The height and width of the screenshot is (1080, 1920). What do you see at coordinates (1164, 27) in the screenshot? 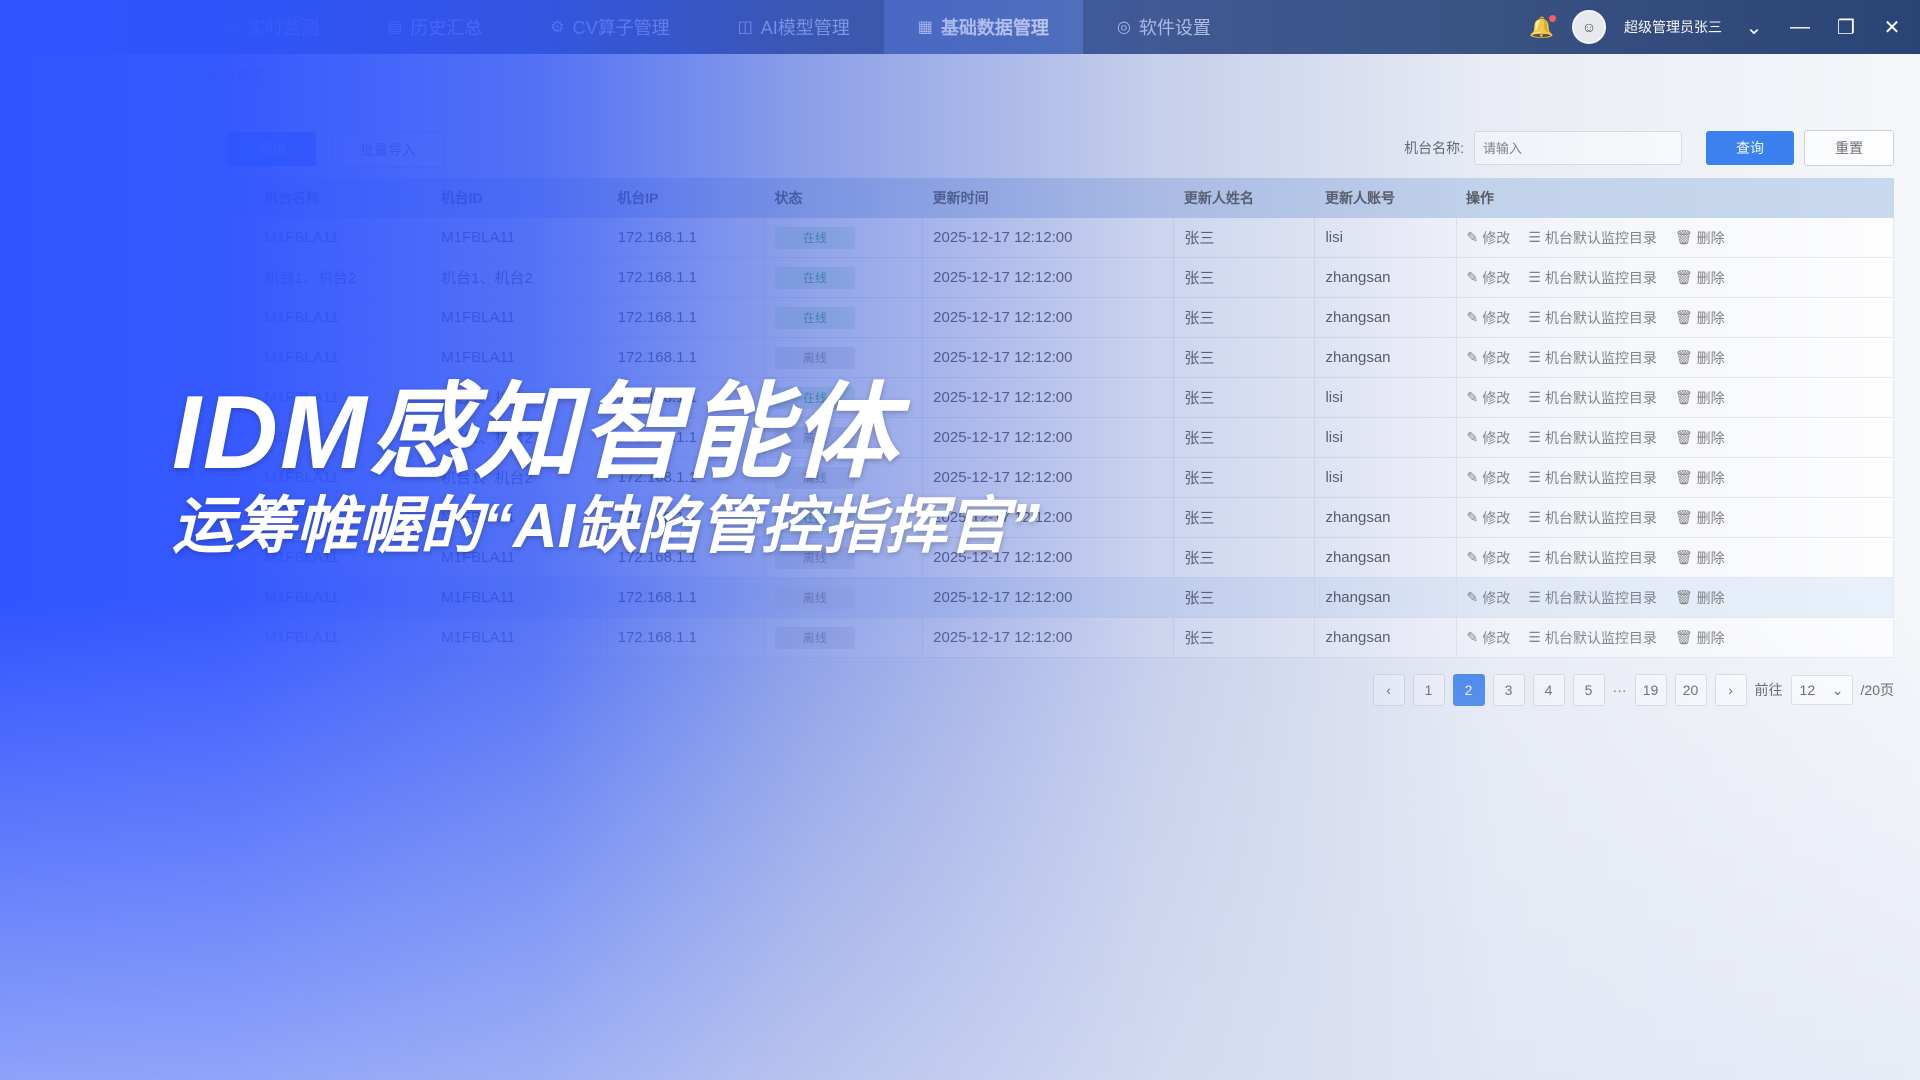
I see `nav-tab-5: ◎ 软件设置` at bounding box center [1164, 27].